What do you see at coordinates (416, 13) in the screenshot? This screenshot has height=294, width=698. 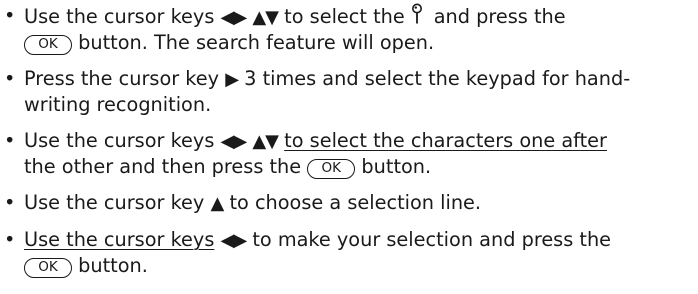 I see `search-icon` at bounding box center [416, 13].